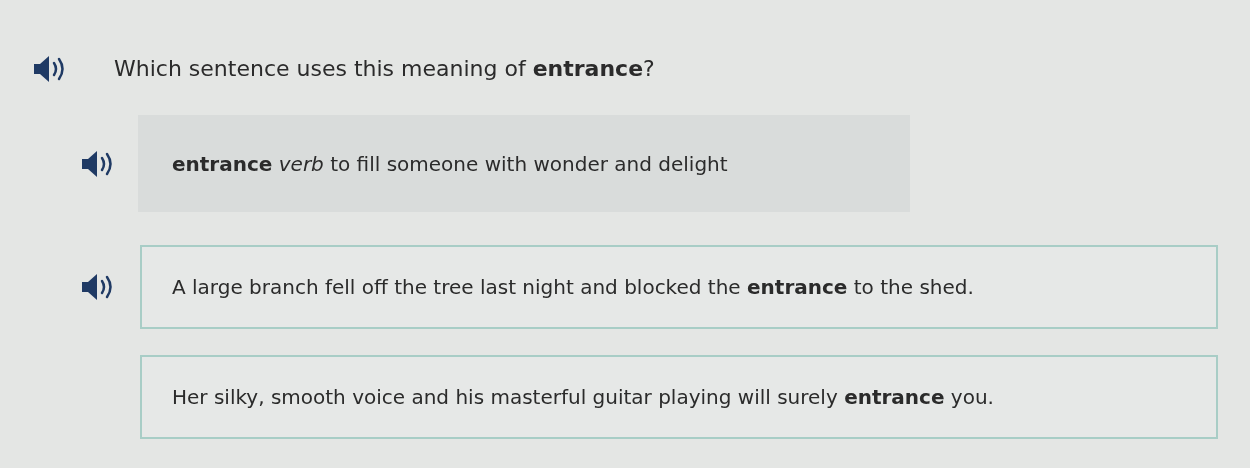  What do you see at coordinates (384, 69) in the screenshot?
I see `question-text: Which sentence uses this meaning of entrance?` at bounding box center [384, 69].